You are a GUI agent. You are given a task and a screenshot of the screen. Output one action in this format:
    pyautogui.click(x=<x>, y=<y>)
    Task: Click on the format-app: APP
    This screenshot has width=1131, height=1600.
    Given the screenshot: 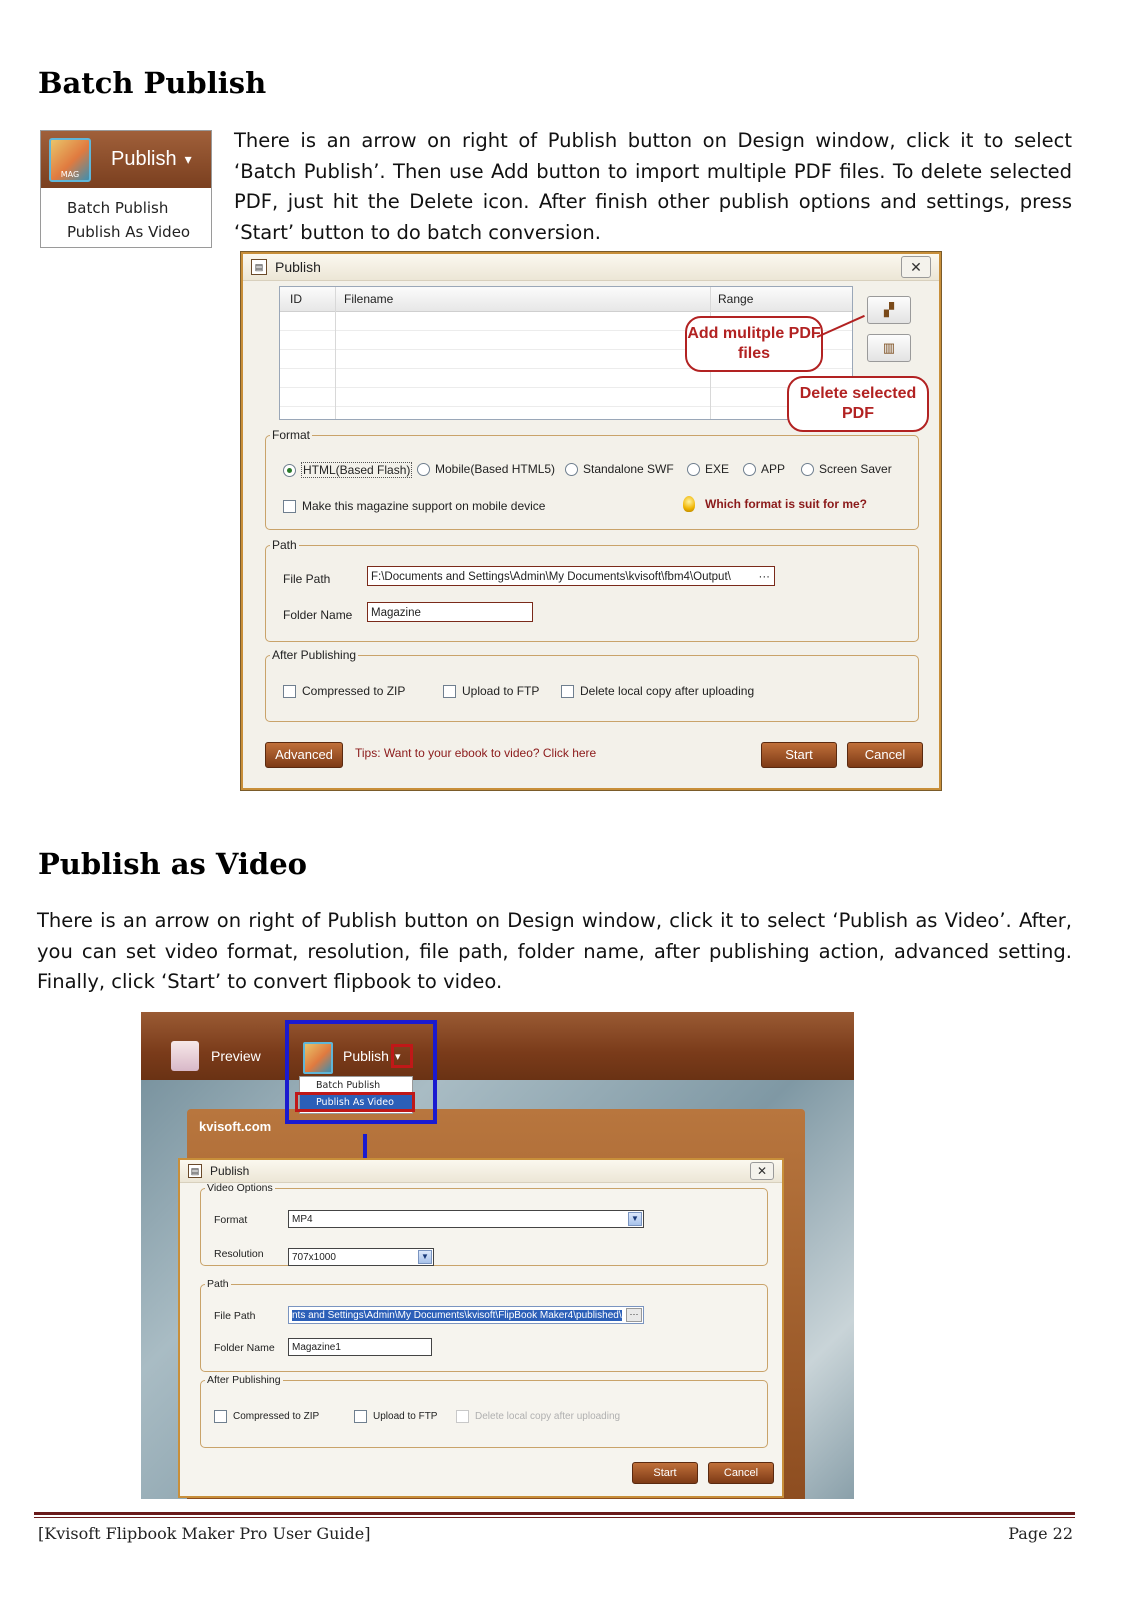 What is the action you would take?
    pyautogui.click(x=764, y=469)
    